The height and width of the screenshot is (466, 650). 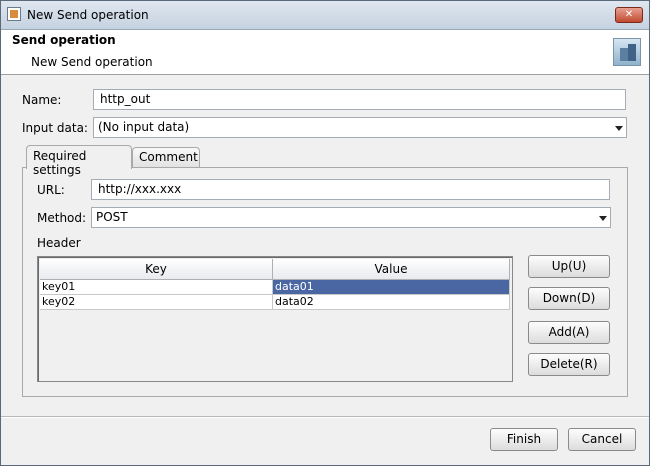 I want to click on column-header-value: Value, so click(x=391, y=269).